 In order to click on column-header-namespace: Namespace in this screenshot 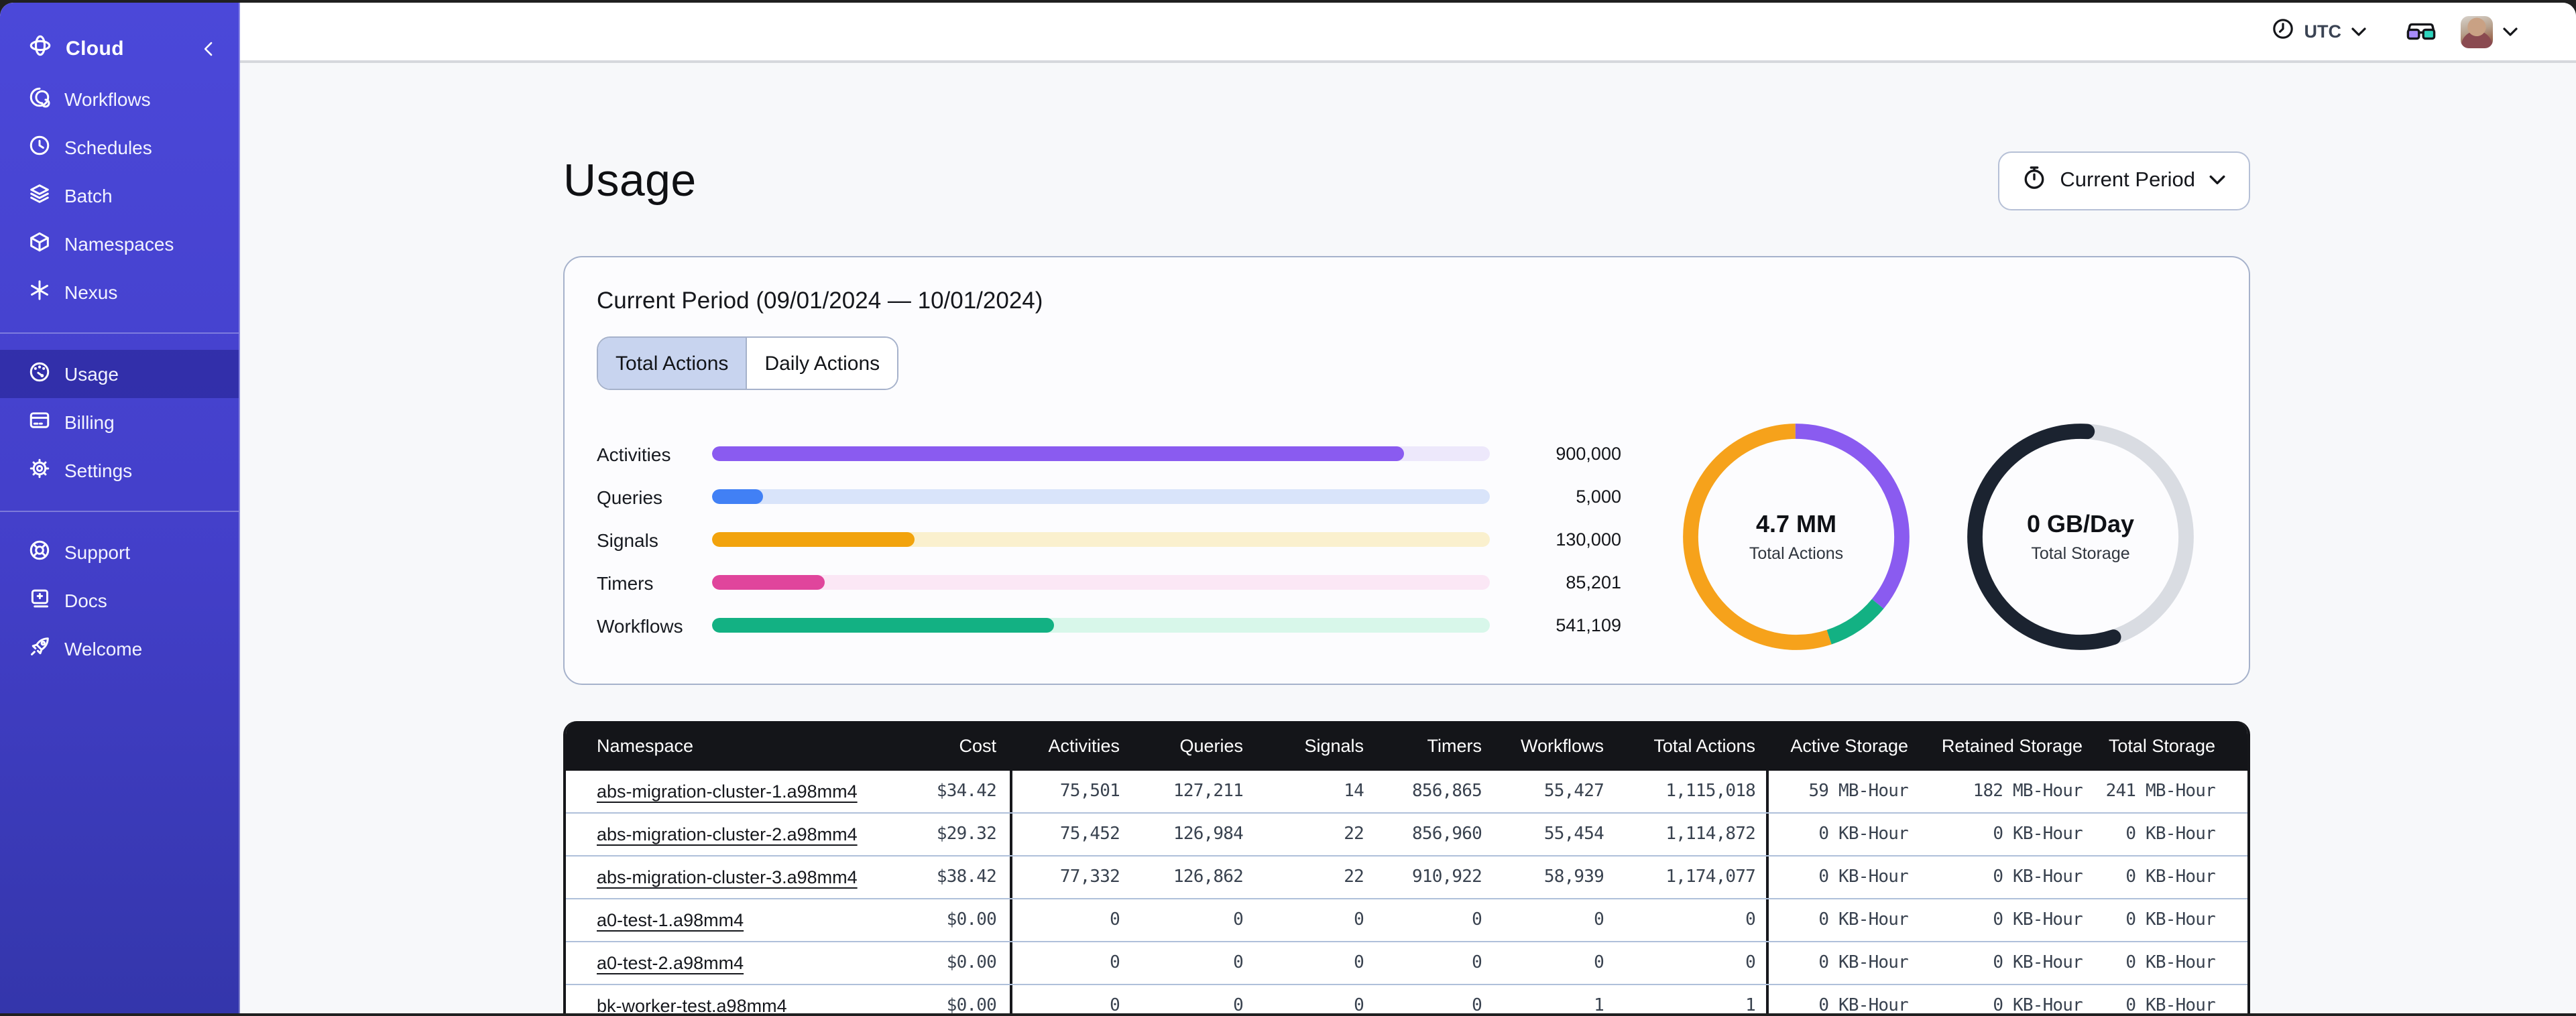, I will do `click(645, 746)`.